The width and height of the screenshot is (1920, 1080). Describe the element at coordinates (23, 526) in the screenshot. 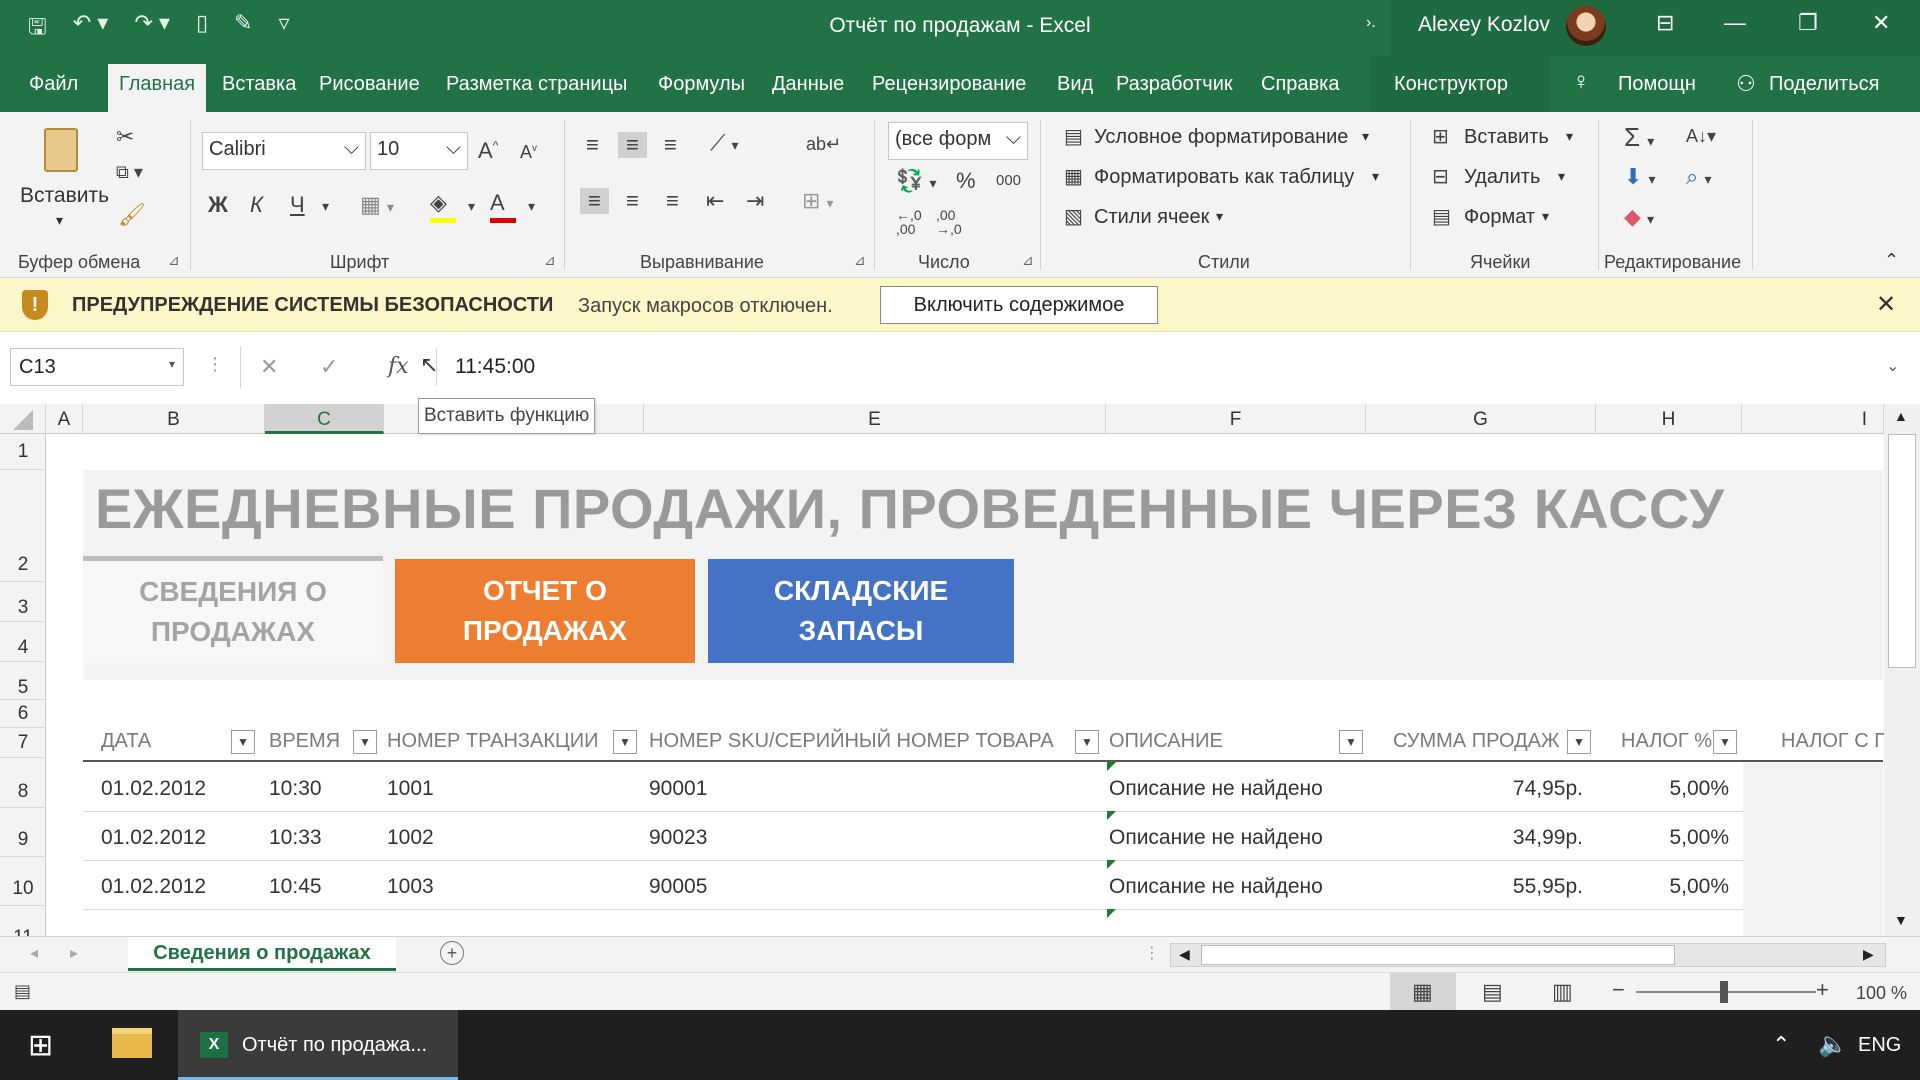

I see `row-header: 2` at that location.